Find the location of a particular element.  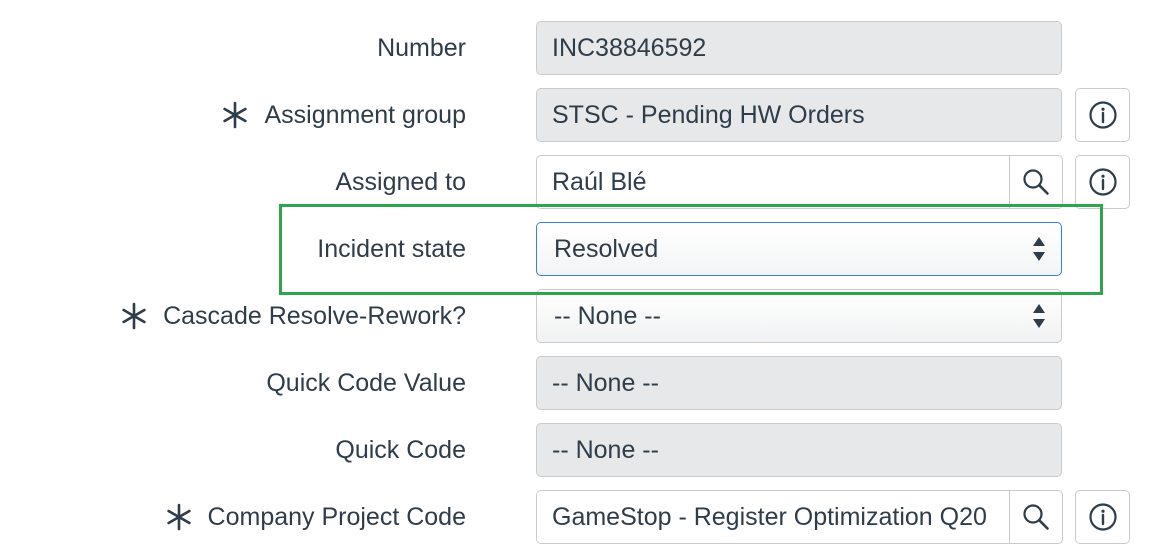

company-project-code-info-button is located at coordinates (1102, 517).